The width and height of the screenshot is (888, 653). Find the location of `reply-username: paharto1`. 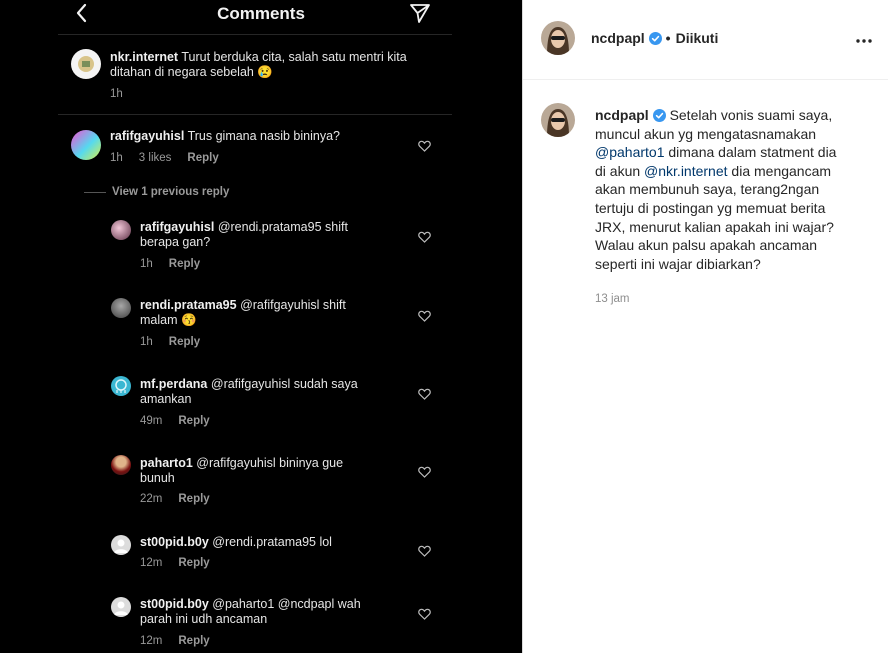

reply-username: paharto1 is located at coordinates (166, 463).